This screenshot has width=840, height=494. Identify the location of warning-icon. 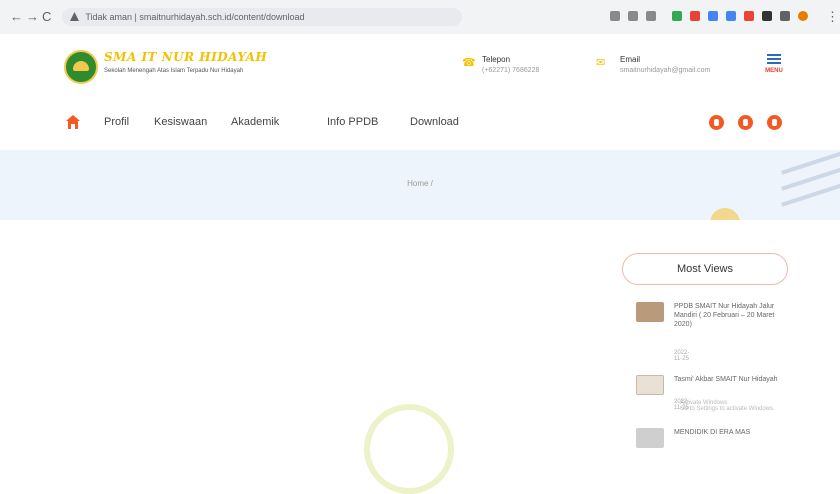
(74, 16).